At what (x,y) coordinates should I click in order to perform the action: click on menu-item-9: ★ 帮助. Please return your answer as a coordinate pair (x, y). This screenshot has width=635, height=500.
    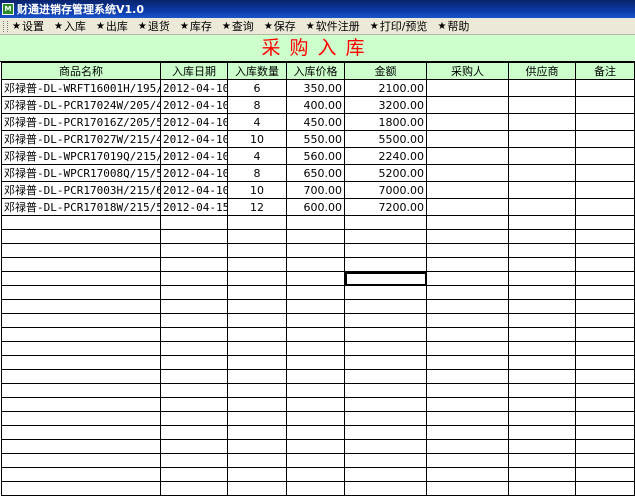
    Looking at the image, I should click on (453, 26).